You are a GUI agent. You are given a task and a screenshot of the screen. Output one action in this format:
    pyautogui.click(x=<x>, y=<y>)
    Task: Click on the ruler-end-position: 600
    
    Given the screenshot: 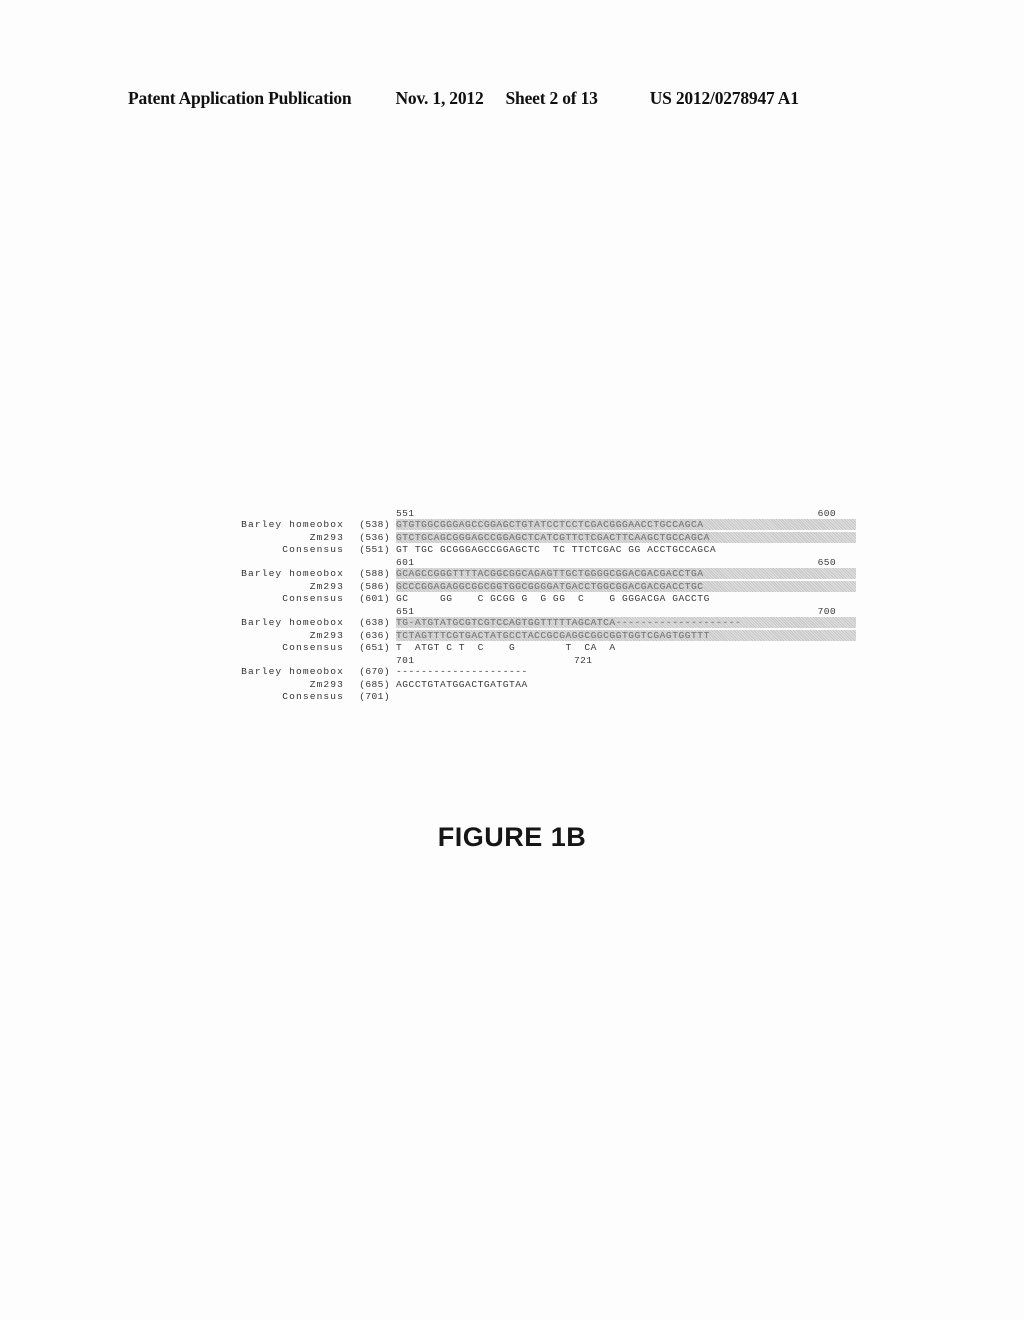 What is the action you would take?
    pyautogui.click(x=826, y=513)
    